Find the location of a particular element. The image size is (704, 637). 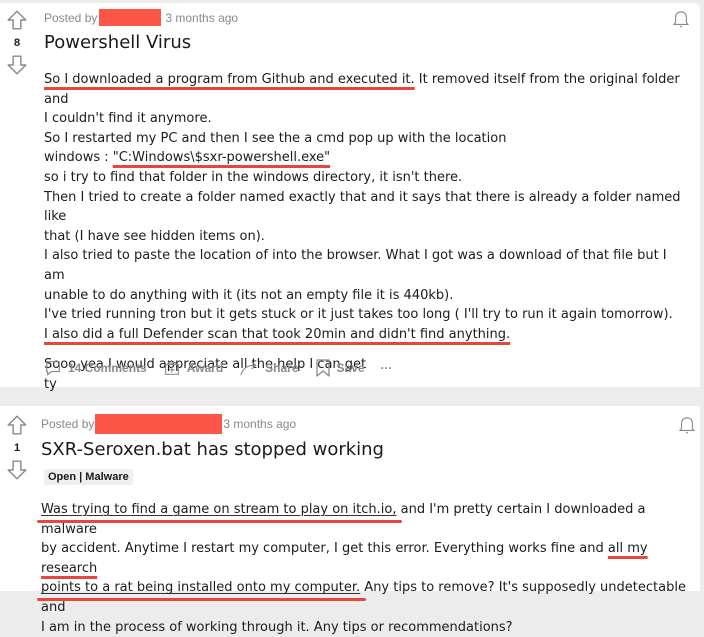

vote-column: 1 is located at coordinates (17, 447).